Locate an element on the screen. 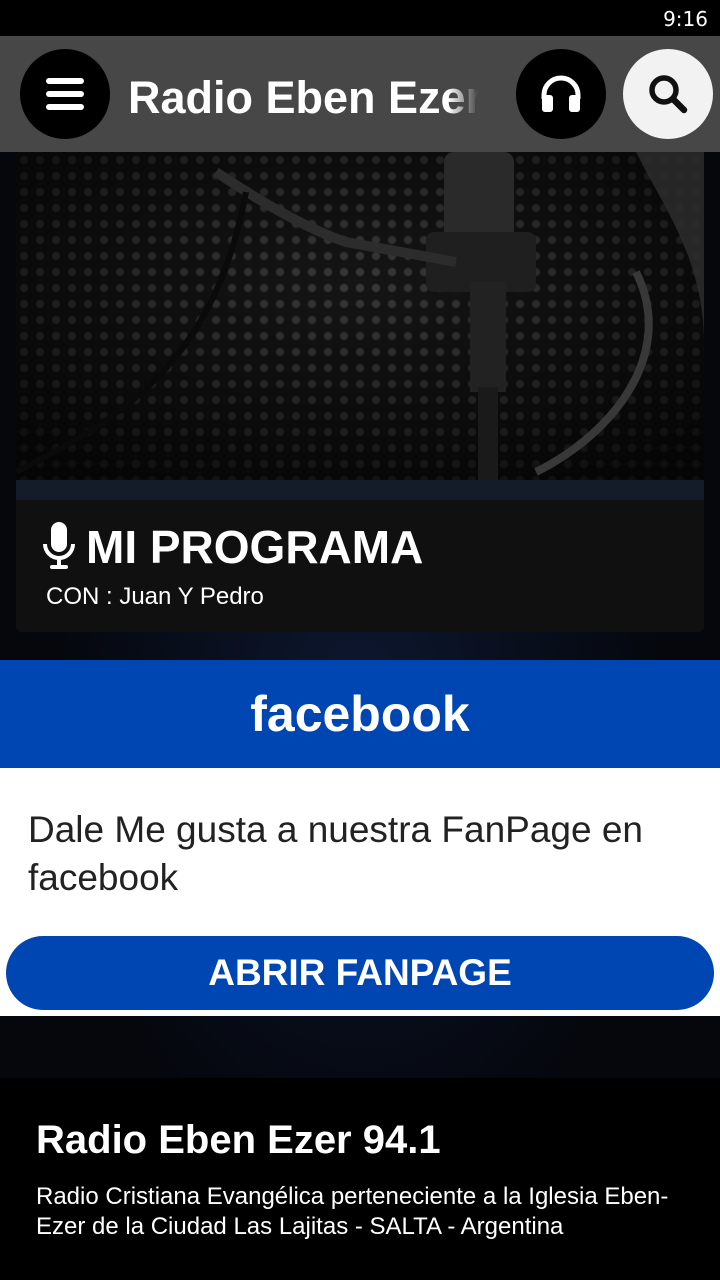 The width and height of the screenshot is (720, 1280). title-fade is located at coordinates (463, 98).